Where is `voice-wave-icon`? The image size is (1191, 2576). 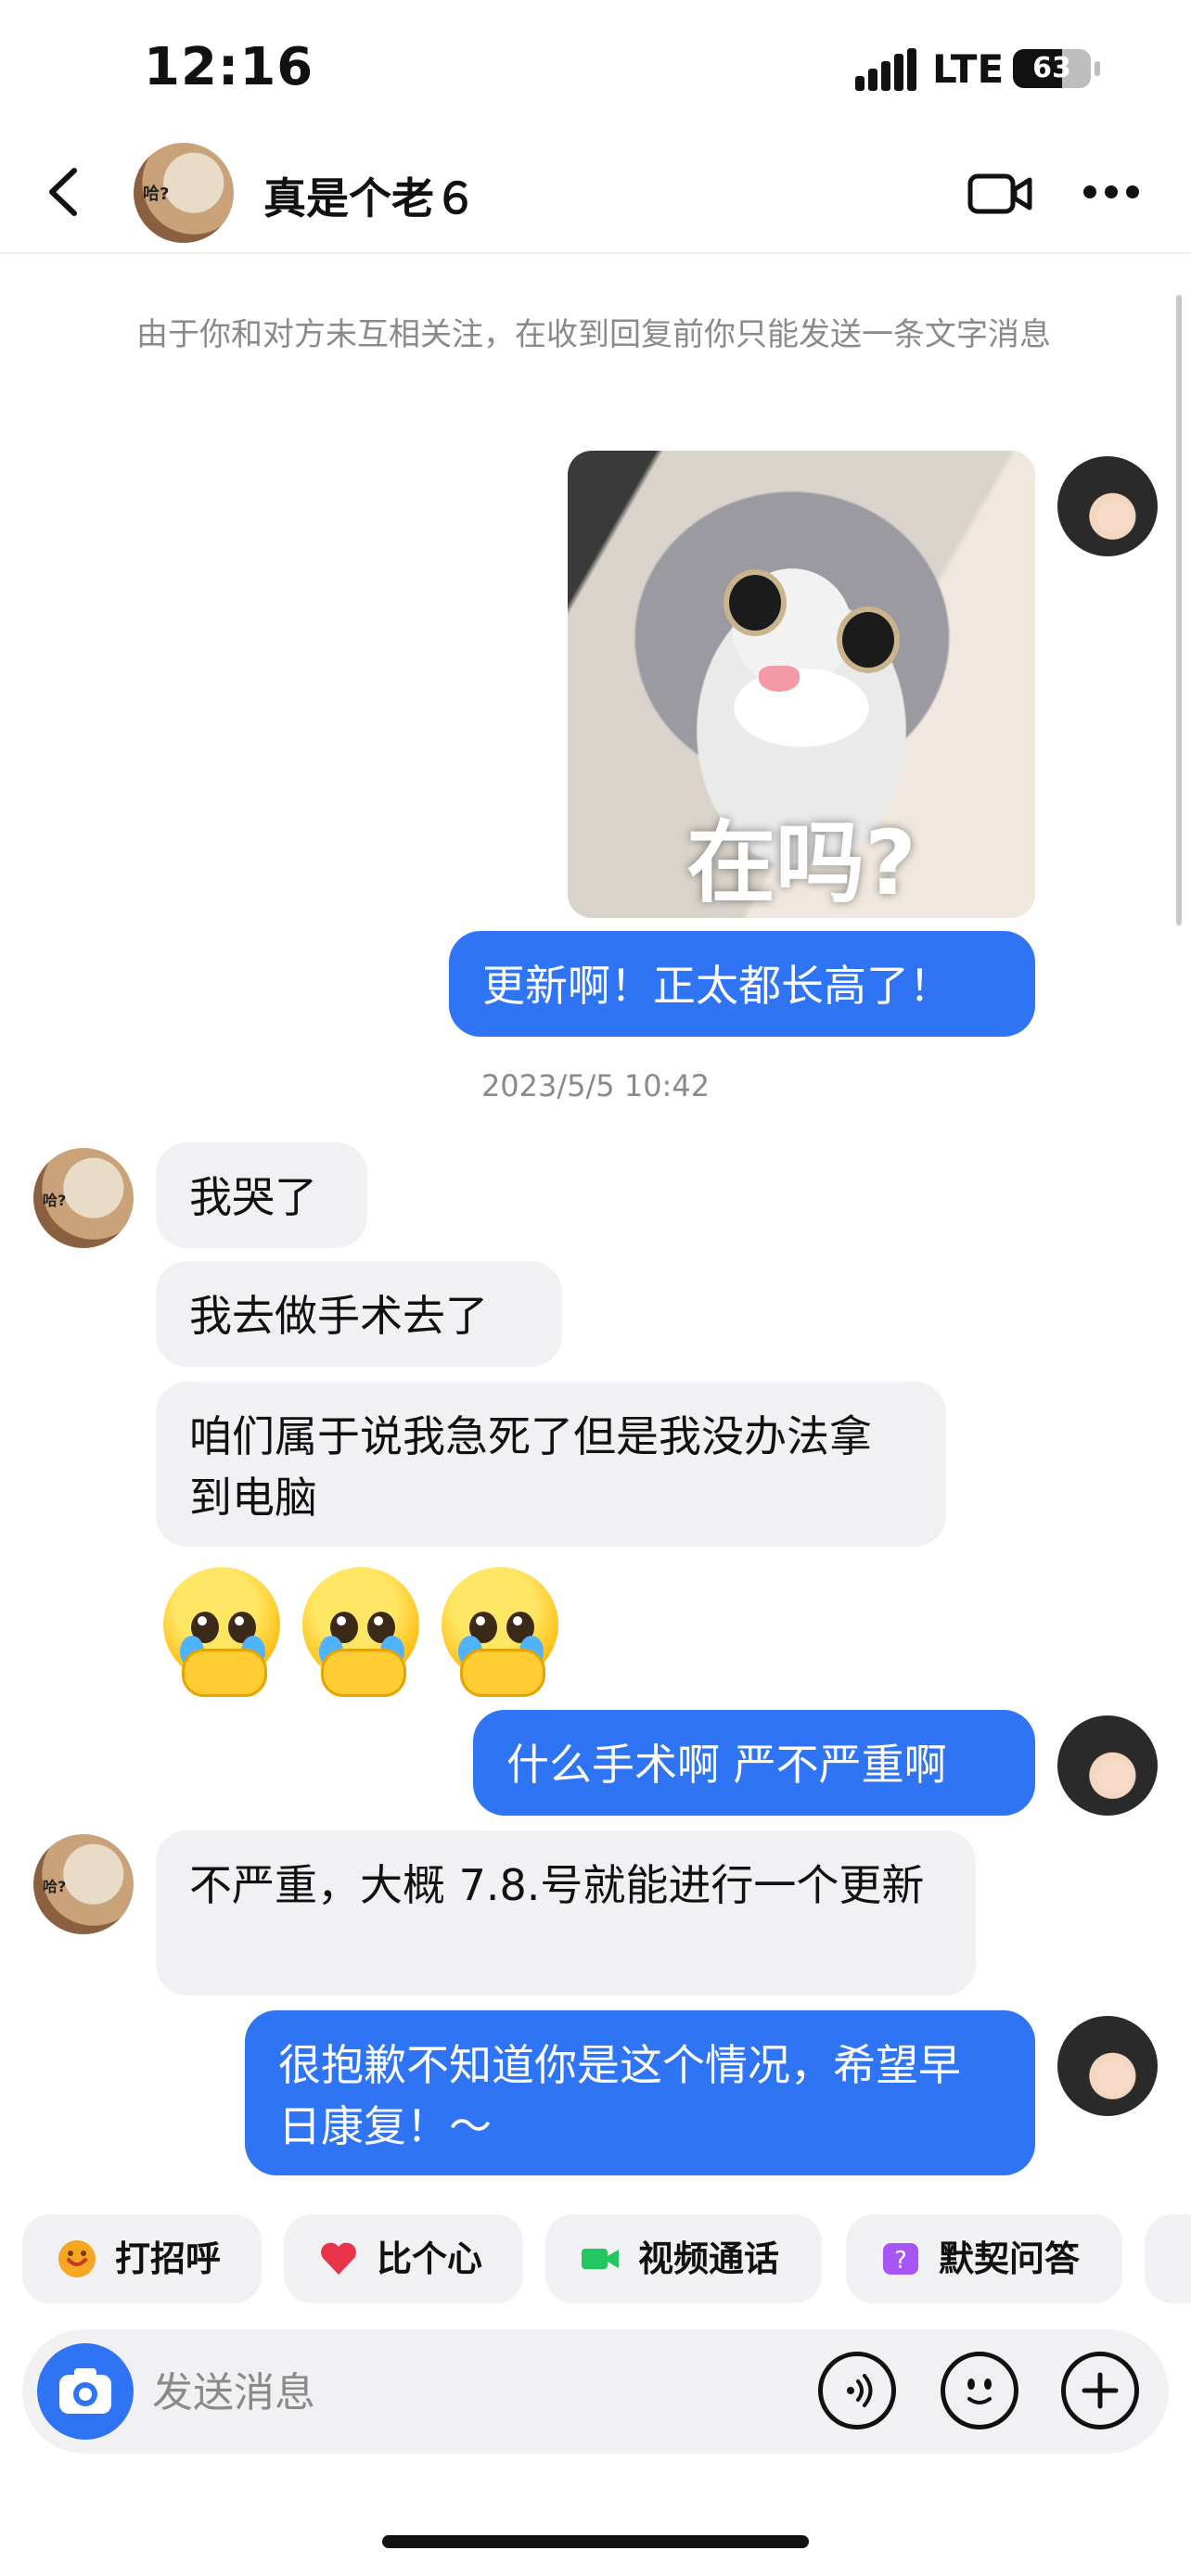 voice-wave-icon is located at coordinates (860, 2391).